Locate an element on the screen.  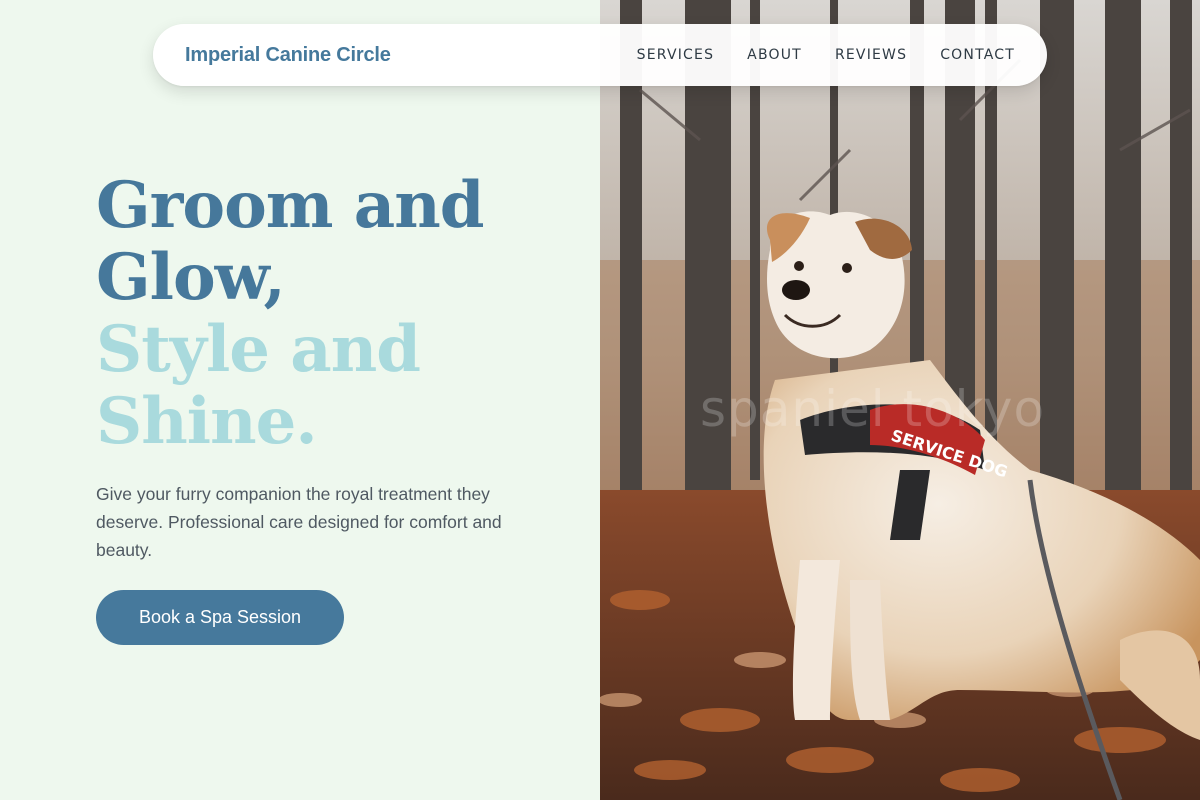
nav-link-contact: CONTACT is located at coordinates (977, 55).